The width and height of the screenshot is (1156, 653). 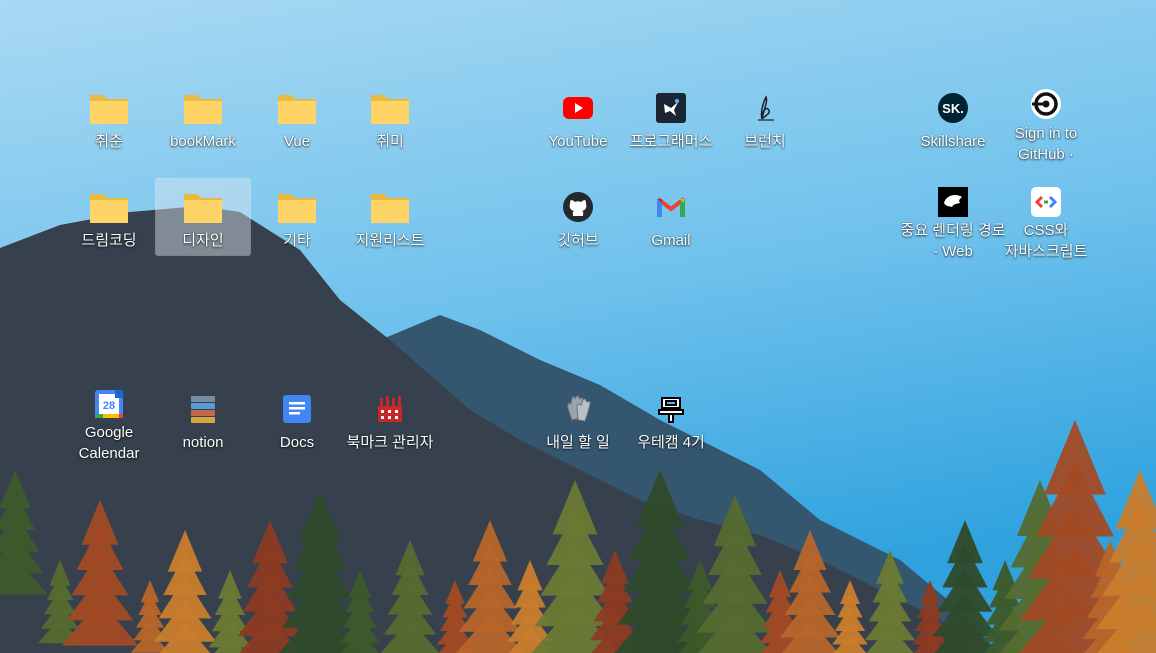 What do you see at coordinates (1046, 219) in the screenshot?
I see `shortcut-css-js: CSS와 자바스크립트` at bounding box center [1046, 219].